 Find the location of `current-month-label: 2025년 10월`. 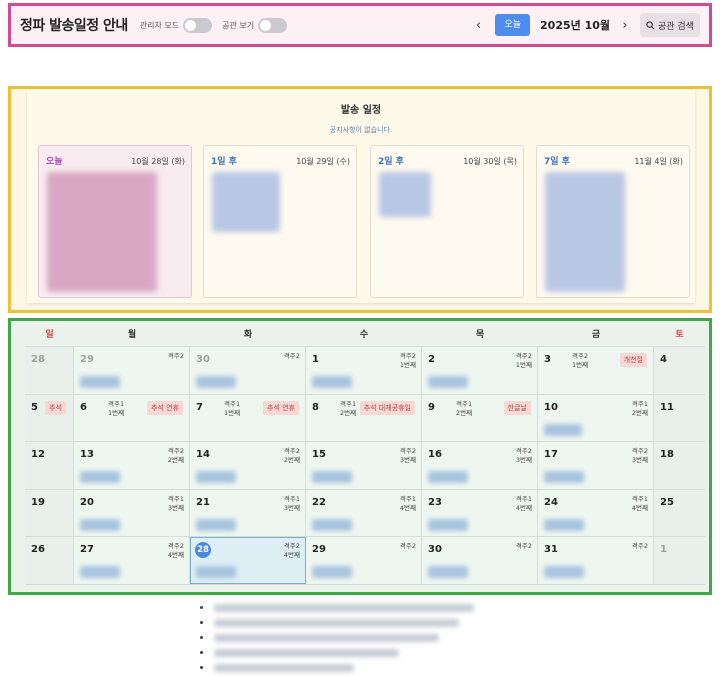

current-month-label: 2025년 10월 is located at coordinates (575, 25).